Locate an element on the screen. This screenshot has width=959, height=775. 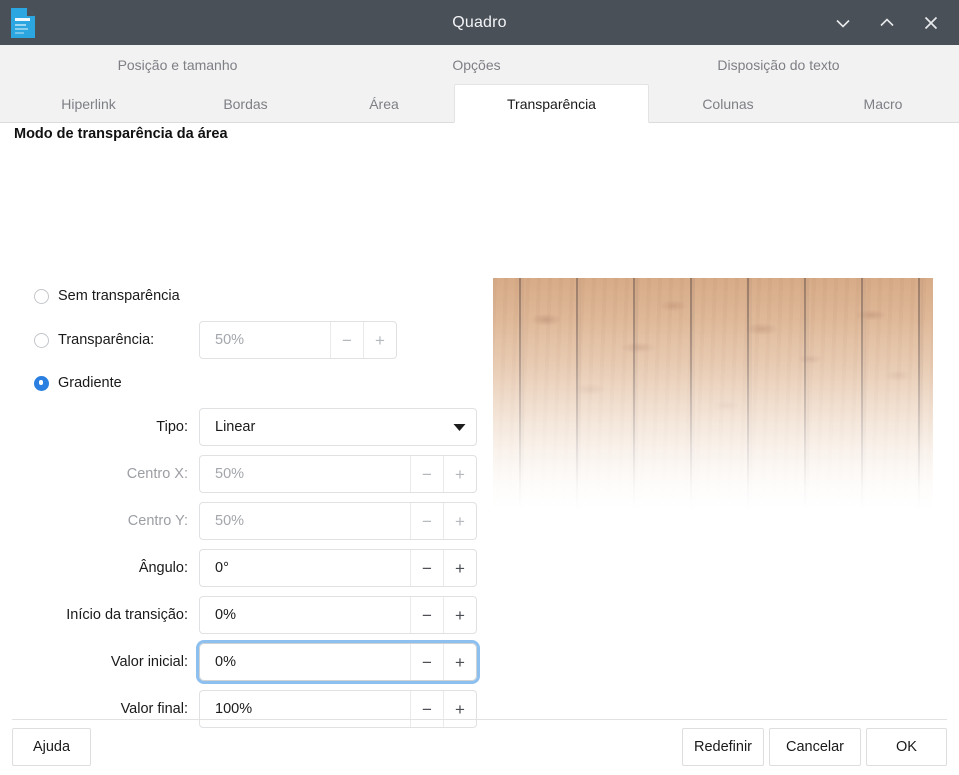
reset-button: Redefinir is located at coordinates (723, 747).